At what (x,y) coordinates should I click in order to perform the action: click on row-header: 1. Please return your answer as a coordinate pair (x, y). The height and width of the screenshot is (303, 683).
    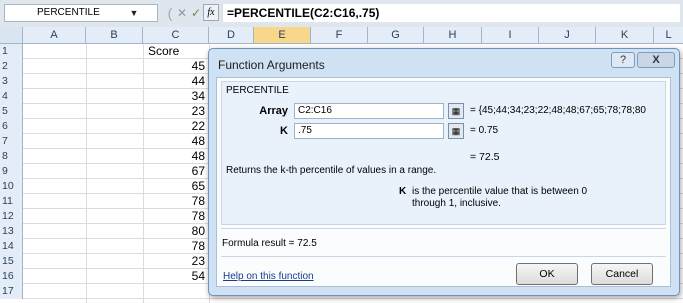
    Looking at the image, I should click on (11, 51).